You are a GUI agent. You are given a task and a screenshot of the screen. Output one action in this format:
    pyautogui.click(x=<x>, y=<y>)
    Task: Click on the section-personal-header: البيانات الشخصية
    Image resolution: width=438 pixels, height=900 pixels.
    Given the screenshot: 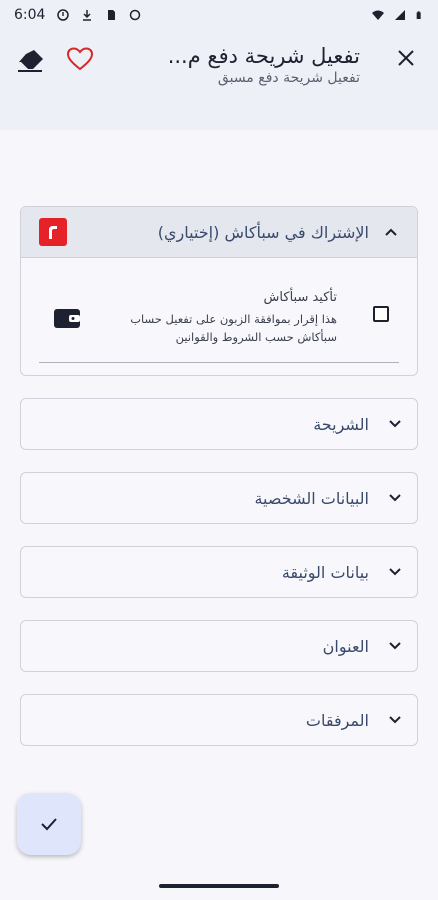 What is the action you would take?
    pyautogui.click(x=219, y=498)
    